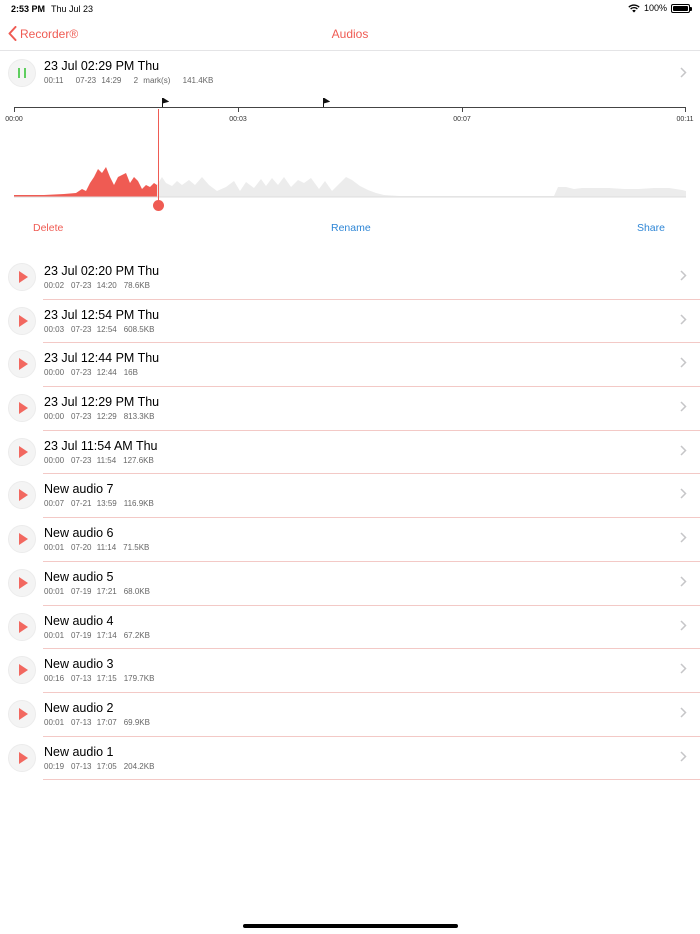 The height and width of the screenshot is (934, 700). Describe the element at coordinates (685, 119) in the screenshot. I see `timeline-label: 00:11` at that location.